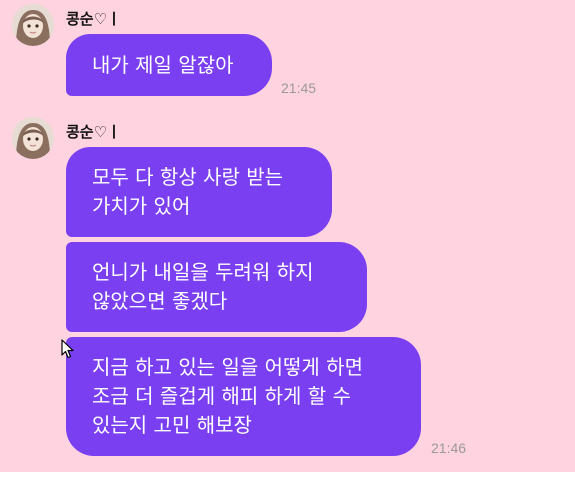  What do you see at coordinates (299, 88) in the screenshot?
I see `message-time: 21:45` at bounding box center [299, 88].